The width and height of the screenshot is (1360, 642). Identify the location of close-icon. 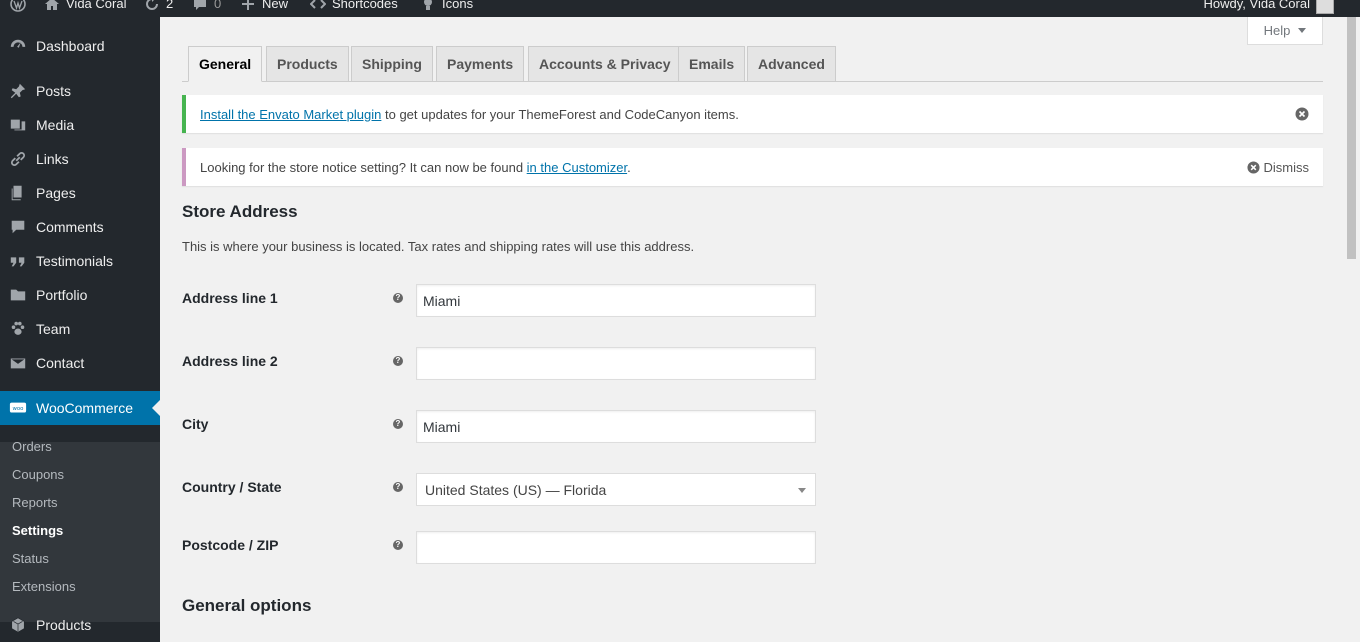
(1302, 114).